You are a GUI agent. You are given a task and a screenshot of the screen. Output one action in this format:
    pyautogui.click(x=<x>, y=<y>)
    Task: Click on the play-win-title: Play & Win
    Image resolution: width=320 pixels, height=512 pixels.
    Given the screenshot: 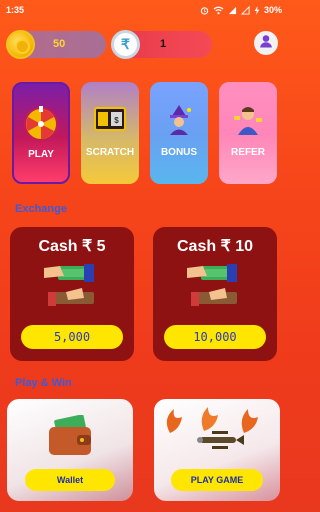 What is the action you would take?
    pyautogui.click(x=43, y=383)
    